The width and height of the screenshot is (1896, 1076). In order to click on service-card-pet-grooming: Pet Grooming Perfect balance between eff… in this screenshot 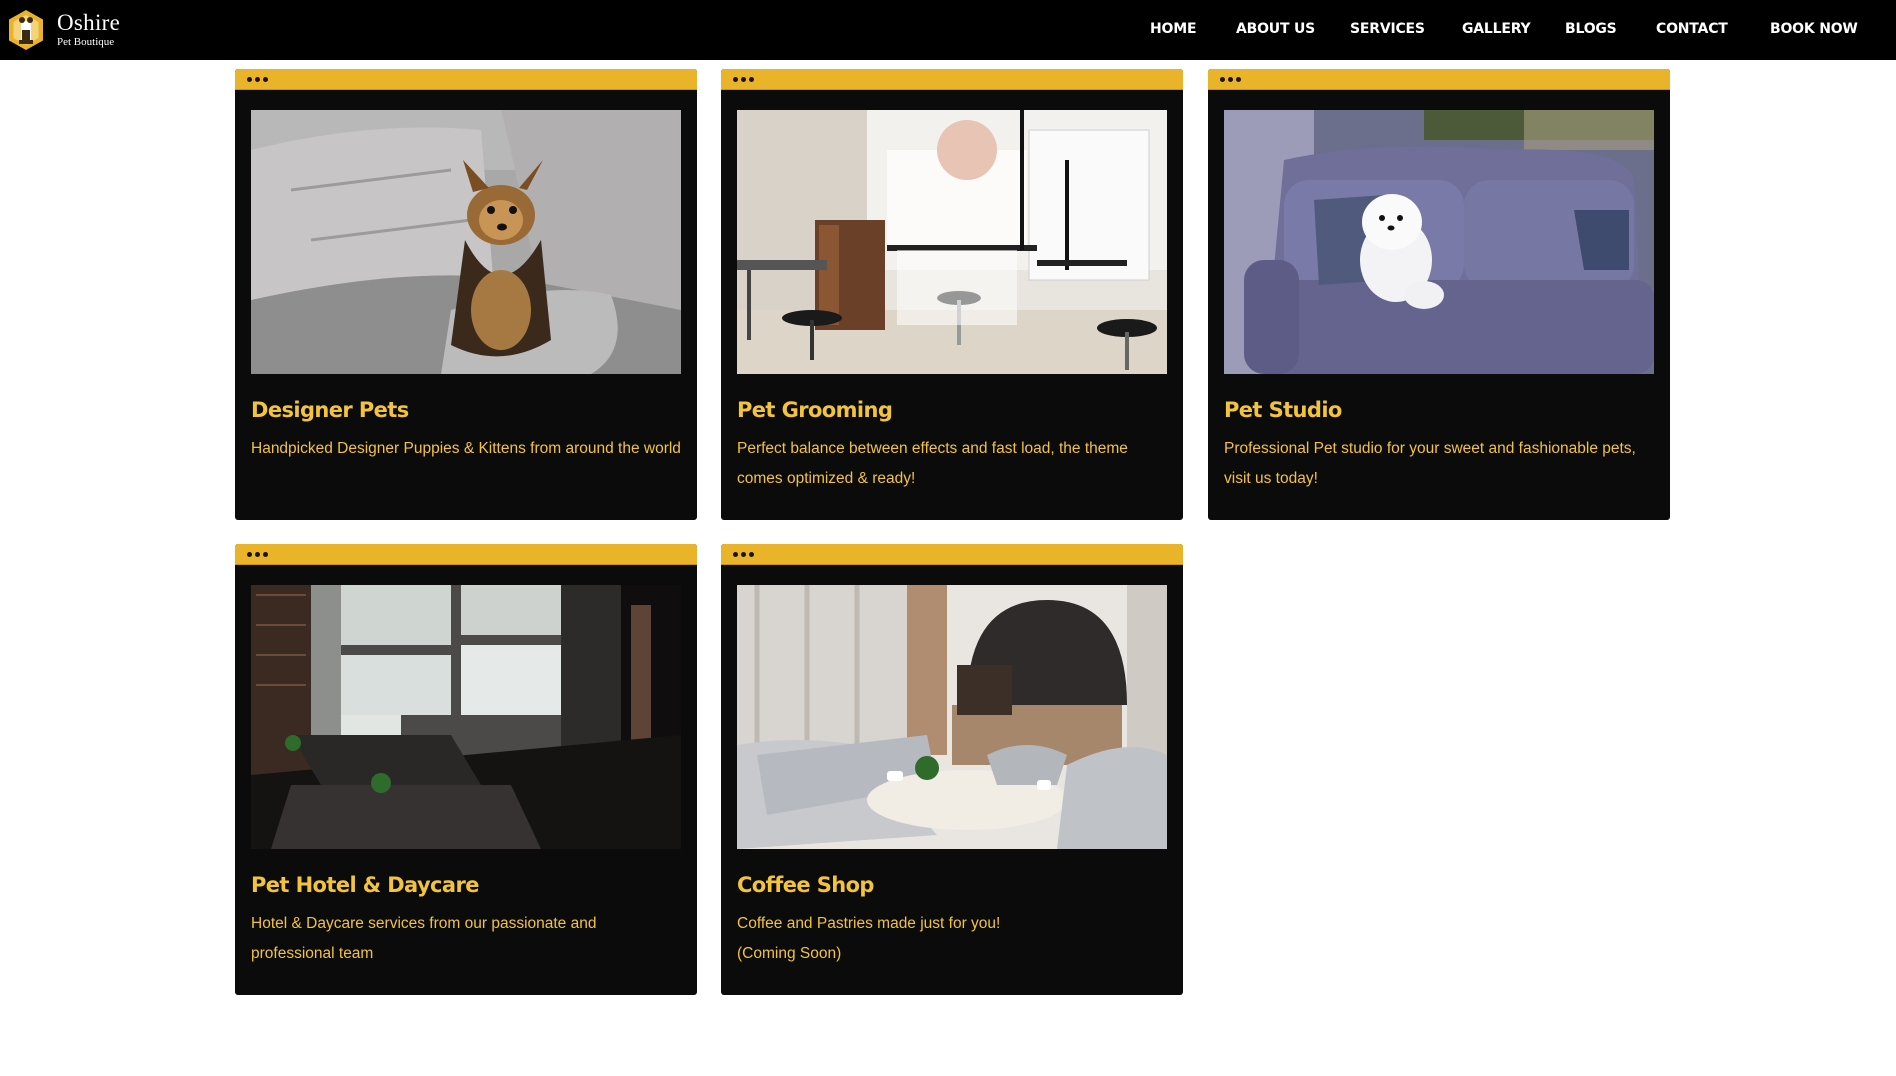, I will do `click(952, 294)`.